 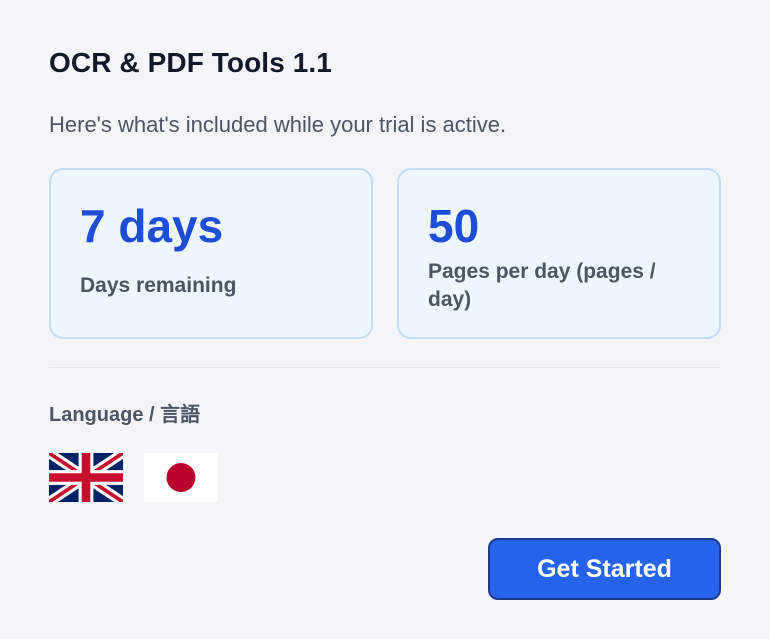 What do you see at coordinates (152, 226) in the screenshot?
I see `days-remaining-value: 7 days` at bounding box center [152, 226].